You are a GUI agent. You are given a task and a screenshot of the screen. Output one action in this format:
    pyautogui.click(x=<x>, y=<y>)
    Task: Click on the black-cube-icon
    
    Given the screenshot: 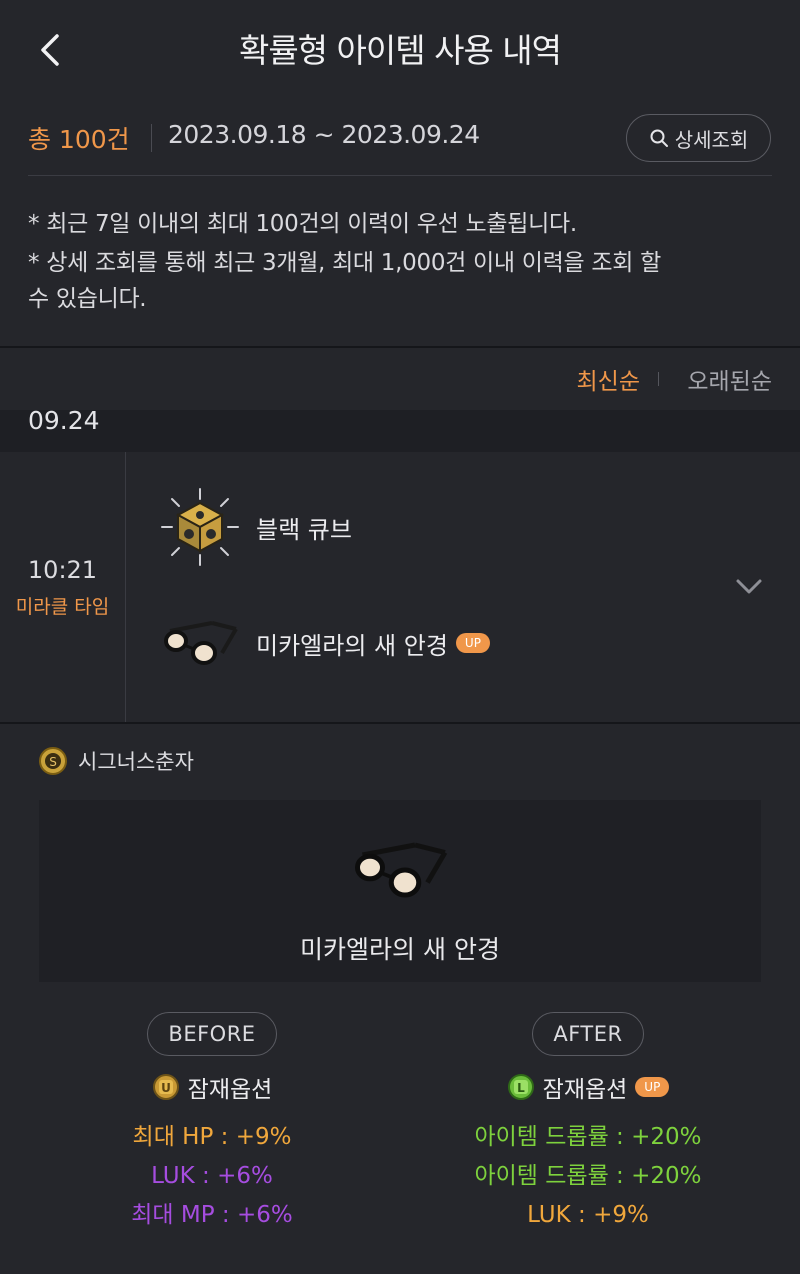 What is the action you would take?
    pyautogui.click(x=200, y=527)
    